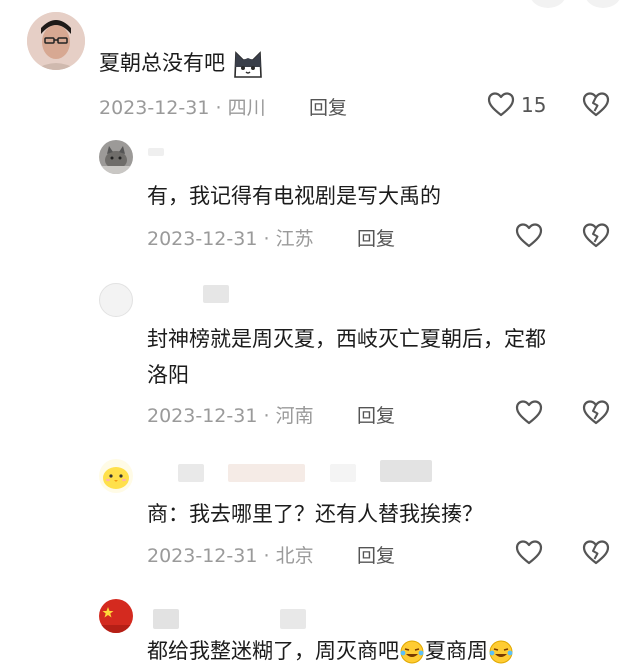  Describe the element at coordinates (294, 239) in the screenshot. I see `comment-location: 江苏` at that location.